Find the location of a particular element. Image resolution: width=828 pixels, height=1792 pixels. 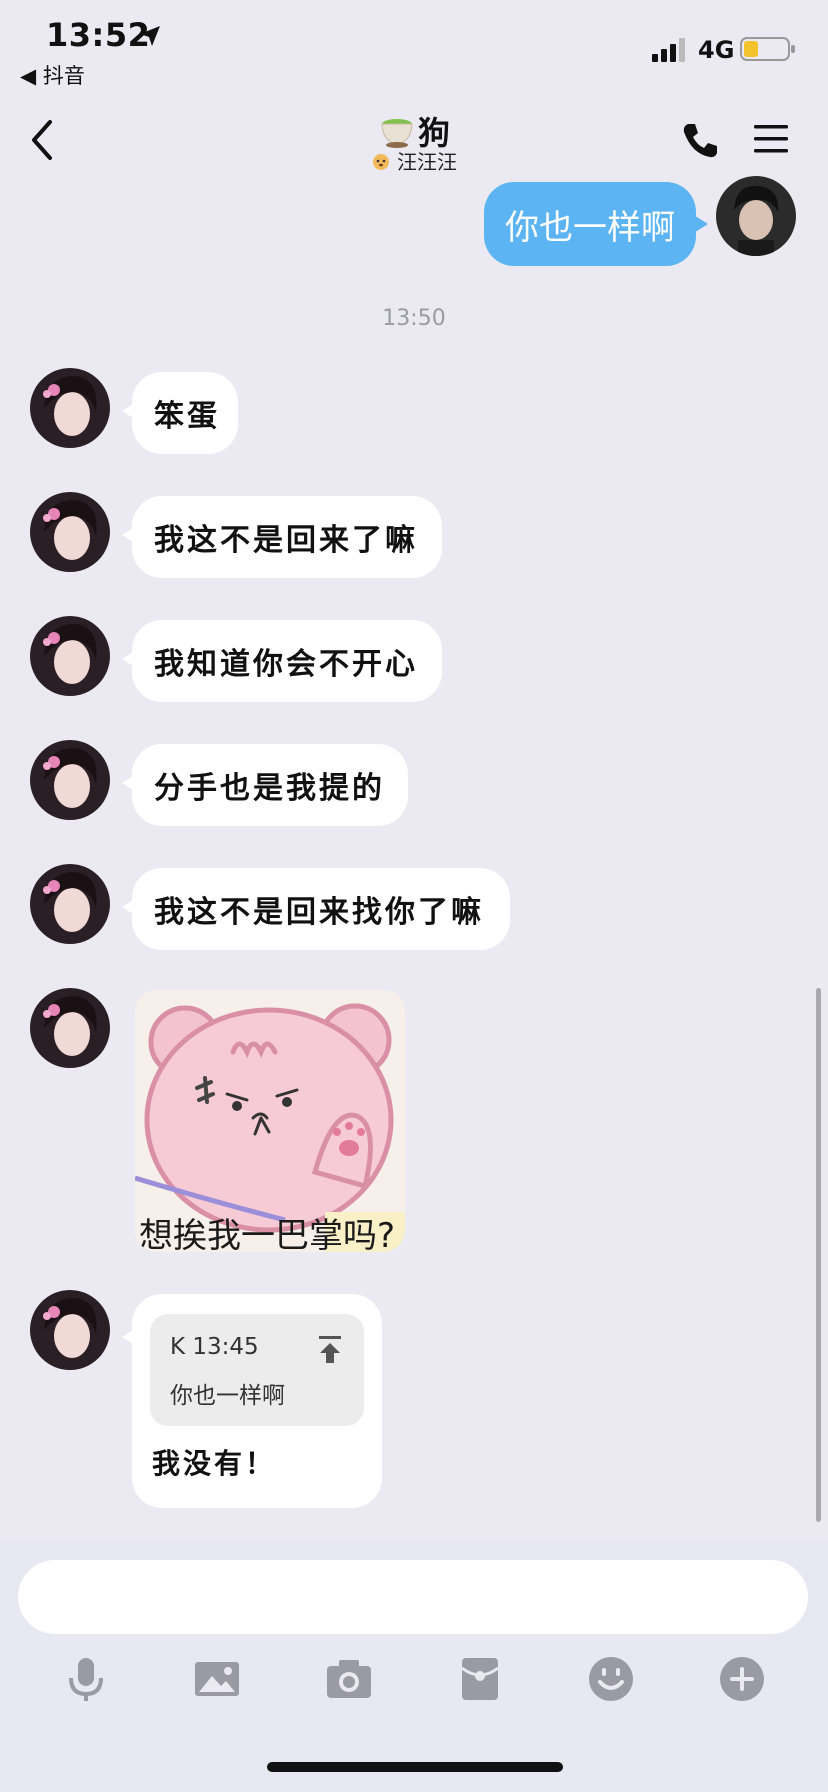

sticker-caption: 想挨我一巴掌吗? is located at coordinates (267, 1234).